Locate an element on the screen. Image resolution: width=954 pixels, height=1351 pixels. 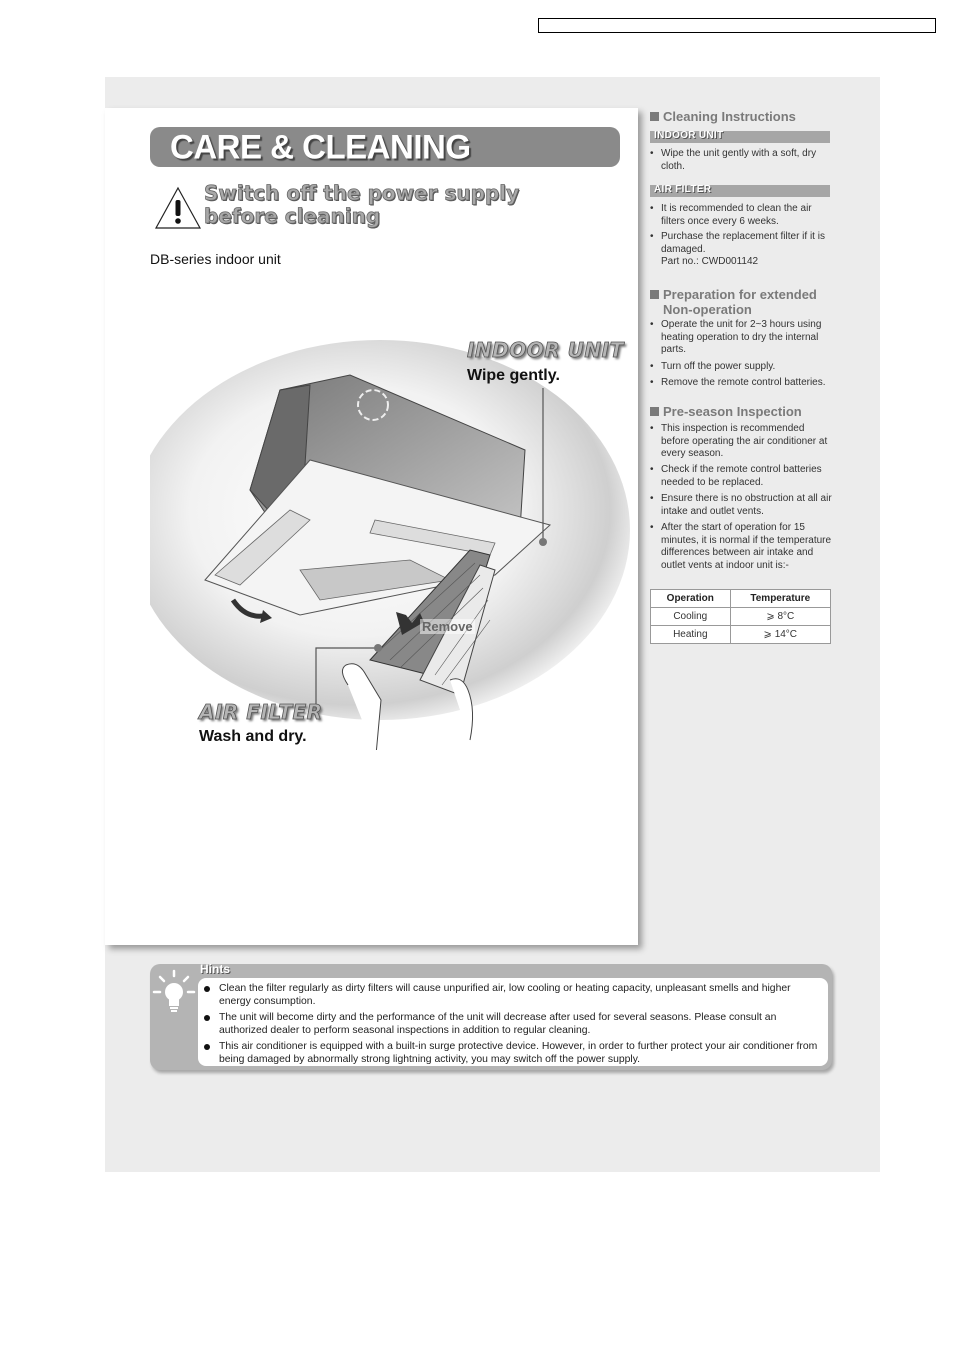
table-header-cell: Operation is located at coordinates (690, 598).